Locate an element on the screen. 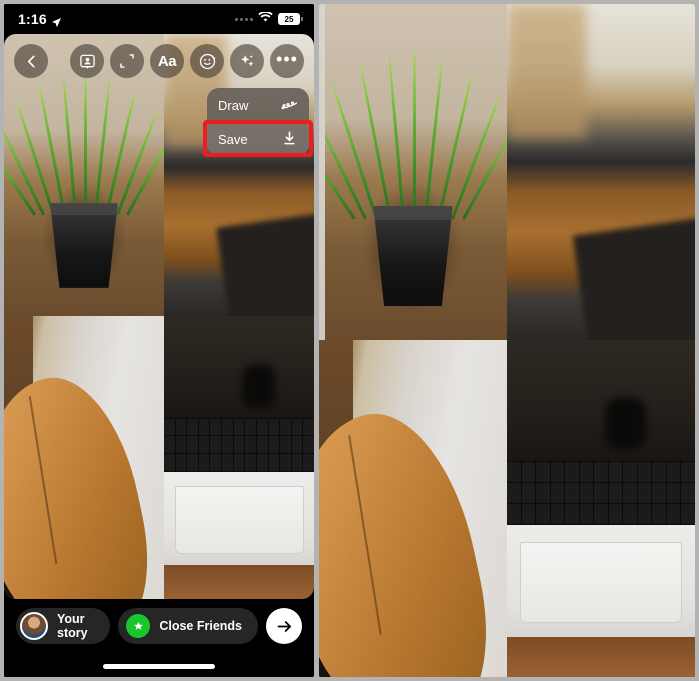 Image resolution: width=699 pixels, height=681 pixels. share-bar: Your story Close Friends is located at coordinates (159, 638).